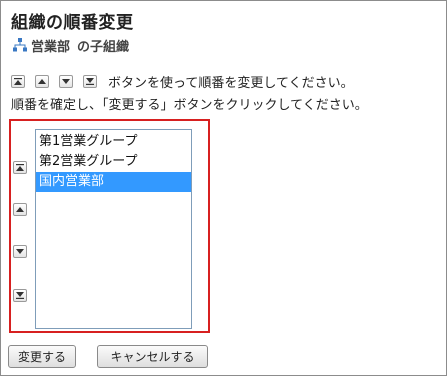 This screenshot has height=376, width=447. What do you see at coordinates (103, 47) in the screenshot?
I see `org-suffix: の子組織` at bounding box center [103, 47].